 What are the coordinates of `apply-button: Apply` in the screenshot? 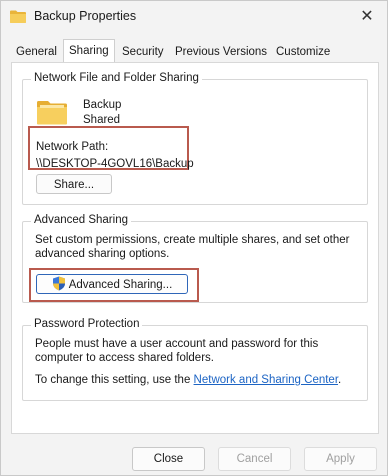 It's located at (340, 459).